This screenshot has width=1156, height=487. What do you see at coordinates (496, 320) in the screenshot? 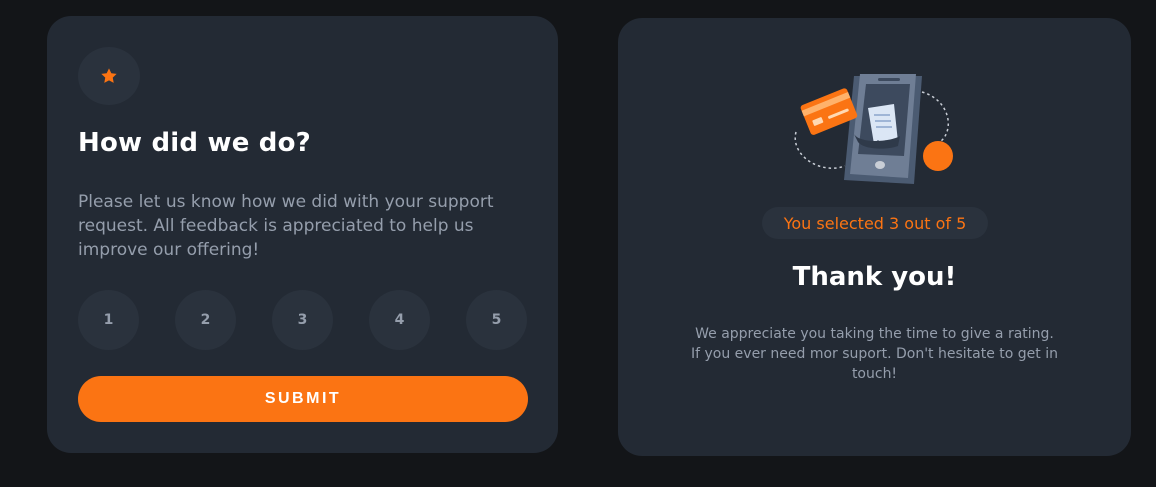
I see `rating-button-5: 5` at bounding box center [496, 320].